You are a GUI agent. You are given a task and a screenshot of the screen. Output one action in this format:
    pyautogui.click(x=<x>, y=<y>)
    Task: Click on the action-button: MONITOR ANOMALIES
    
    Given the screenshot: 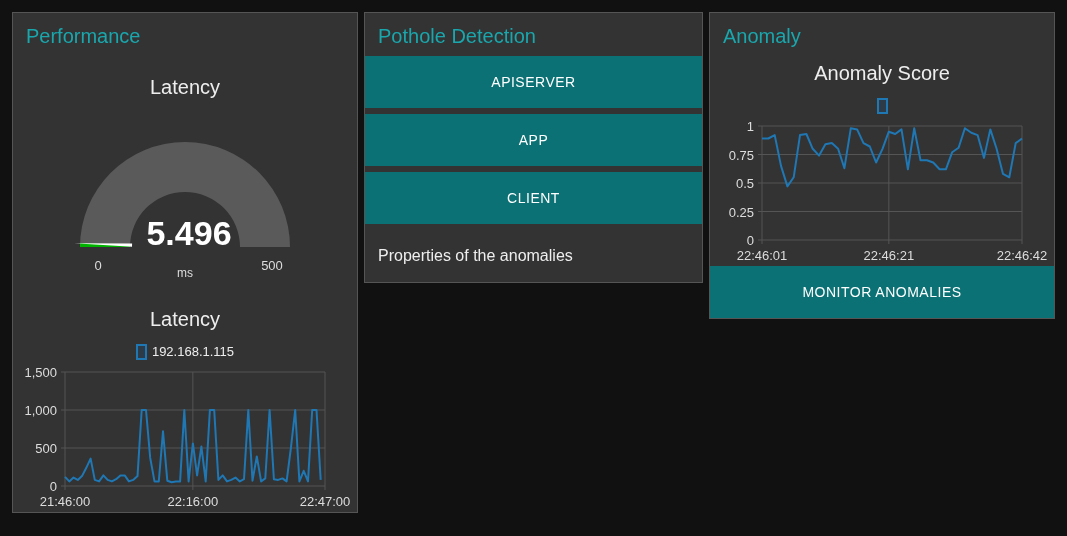 What is the action you would take?
    pyautogui.click(x=882, y=292)
    